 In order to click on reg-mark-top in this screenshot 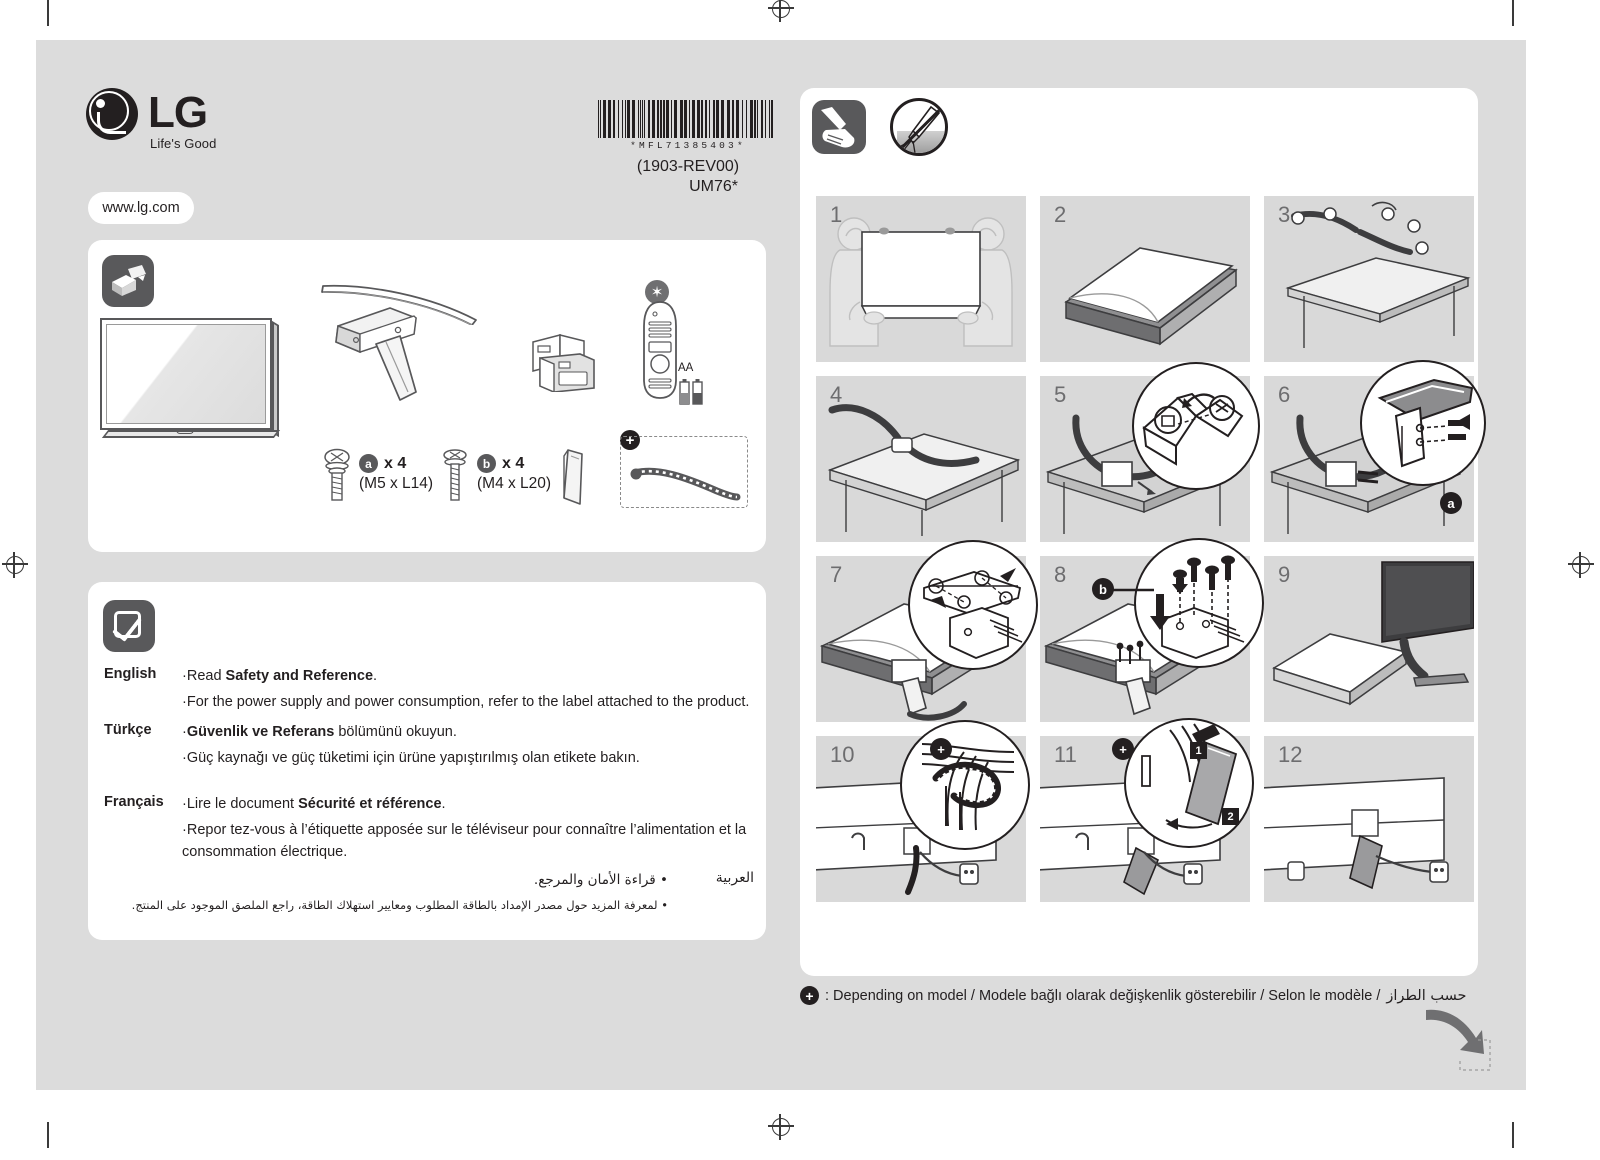, I will do `click(781, 11)`.